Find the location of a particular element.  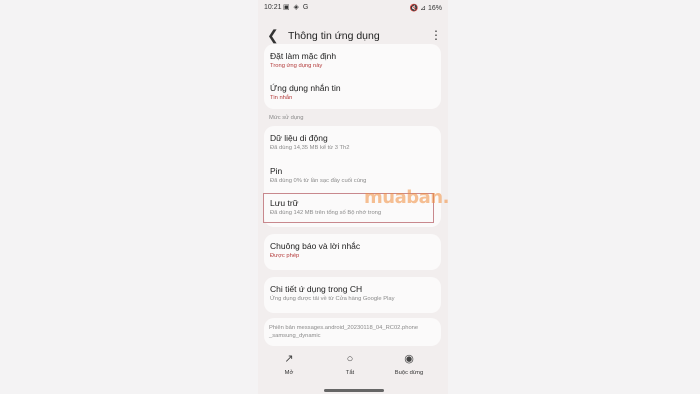

back-arrow-icon: ❮ is located at coordinates (274, 35).